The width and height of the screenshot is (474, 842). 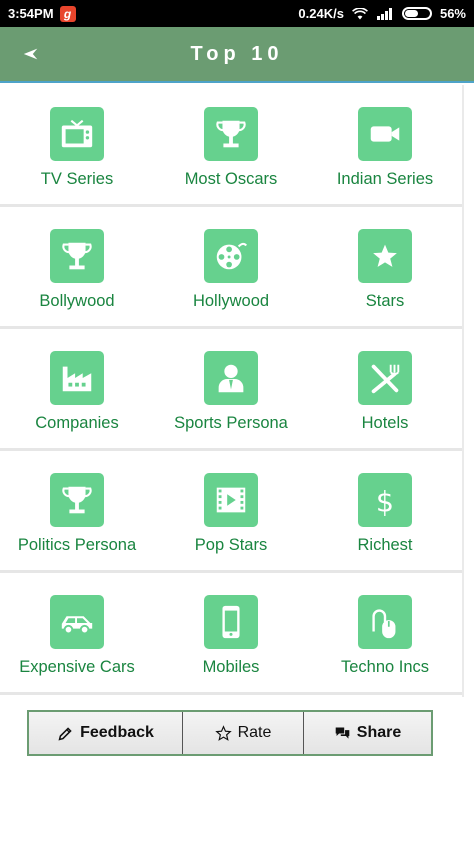 I want to click on category-companies: Companies, so click(x=77, y=388).